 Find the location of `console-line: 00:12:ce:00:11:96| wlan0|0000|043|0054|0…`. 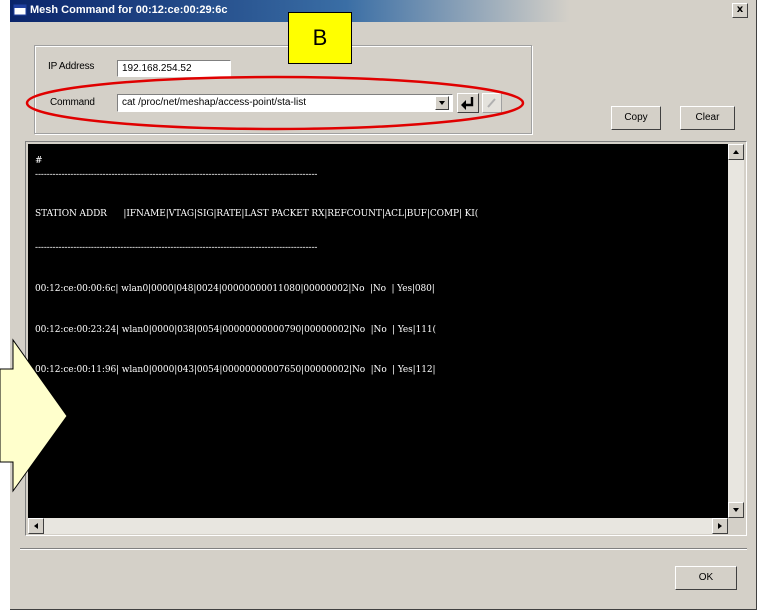

console-line: 00:12:ce:00:11:96| wlan0|0000|043|0054|0… is located at coordinates (235, 370).